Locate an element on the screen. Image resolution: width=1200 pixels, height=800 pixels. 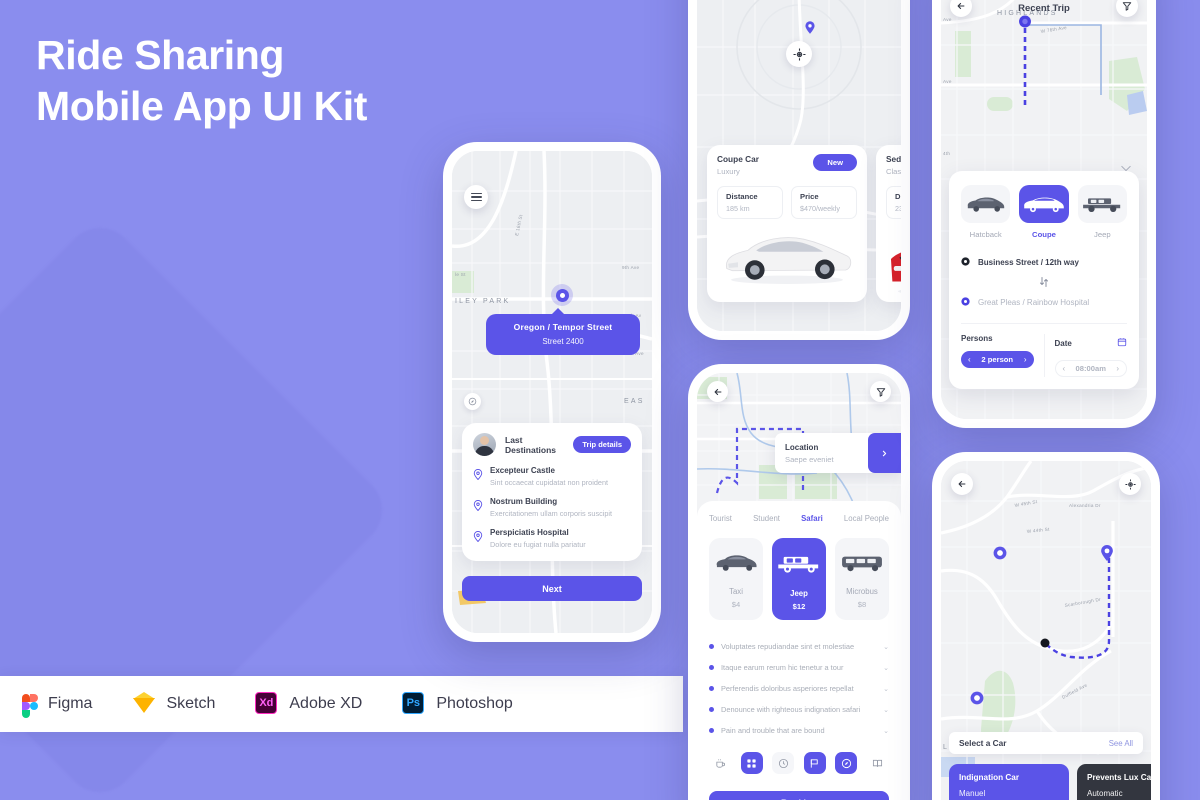
car-type-coupe: Coupe is located at coordinates (1044, 212).